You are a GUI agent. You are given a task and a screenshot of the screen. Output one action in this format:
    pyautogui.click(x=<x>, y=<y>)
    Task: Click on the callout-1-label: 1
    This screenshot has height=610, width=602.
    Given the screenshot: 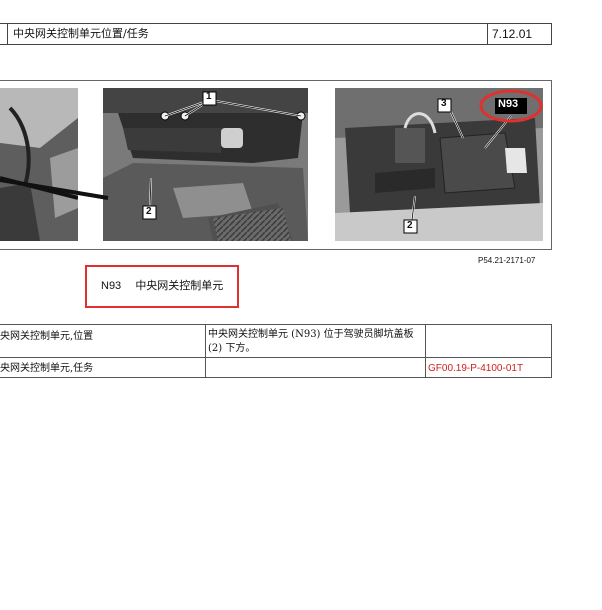 What is the action you would take?
    pyautogui.click(x=209, y=96)
    